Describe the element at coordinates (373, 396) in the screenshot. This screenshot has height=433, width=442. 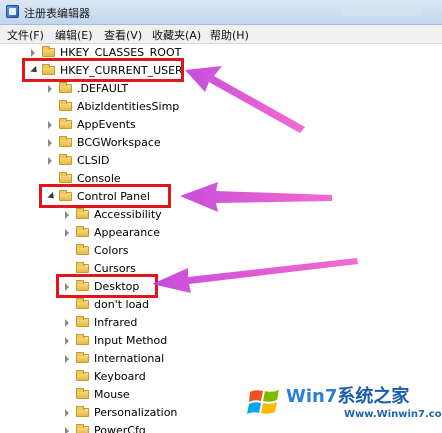
I see `watermark-brand-suffix: 系统之家` at that location.